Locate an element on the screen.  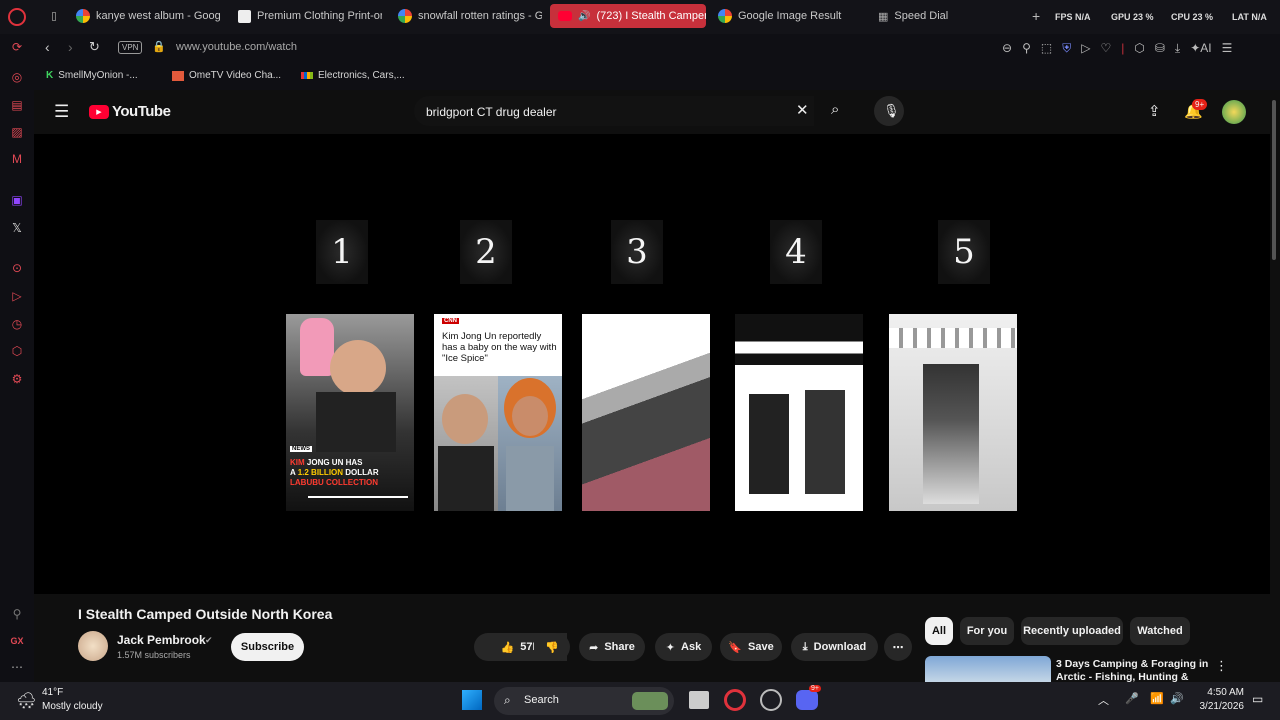
lock-icon: 🔒 is located at coordinates (159, 46).